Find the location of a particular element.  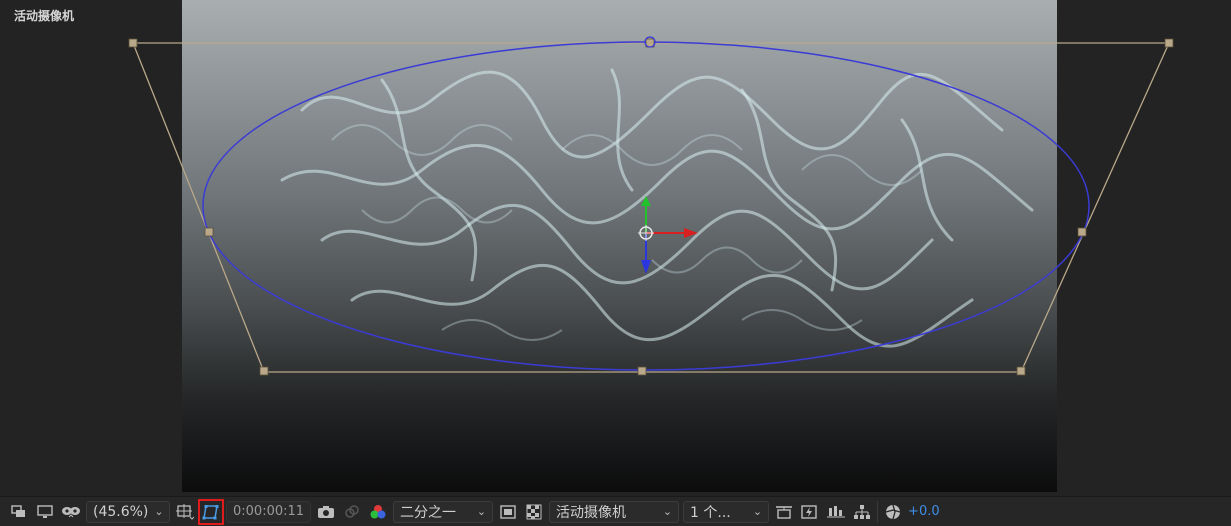

fast-previews-icon is located at coordinates (810, 512).